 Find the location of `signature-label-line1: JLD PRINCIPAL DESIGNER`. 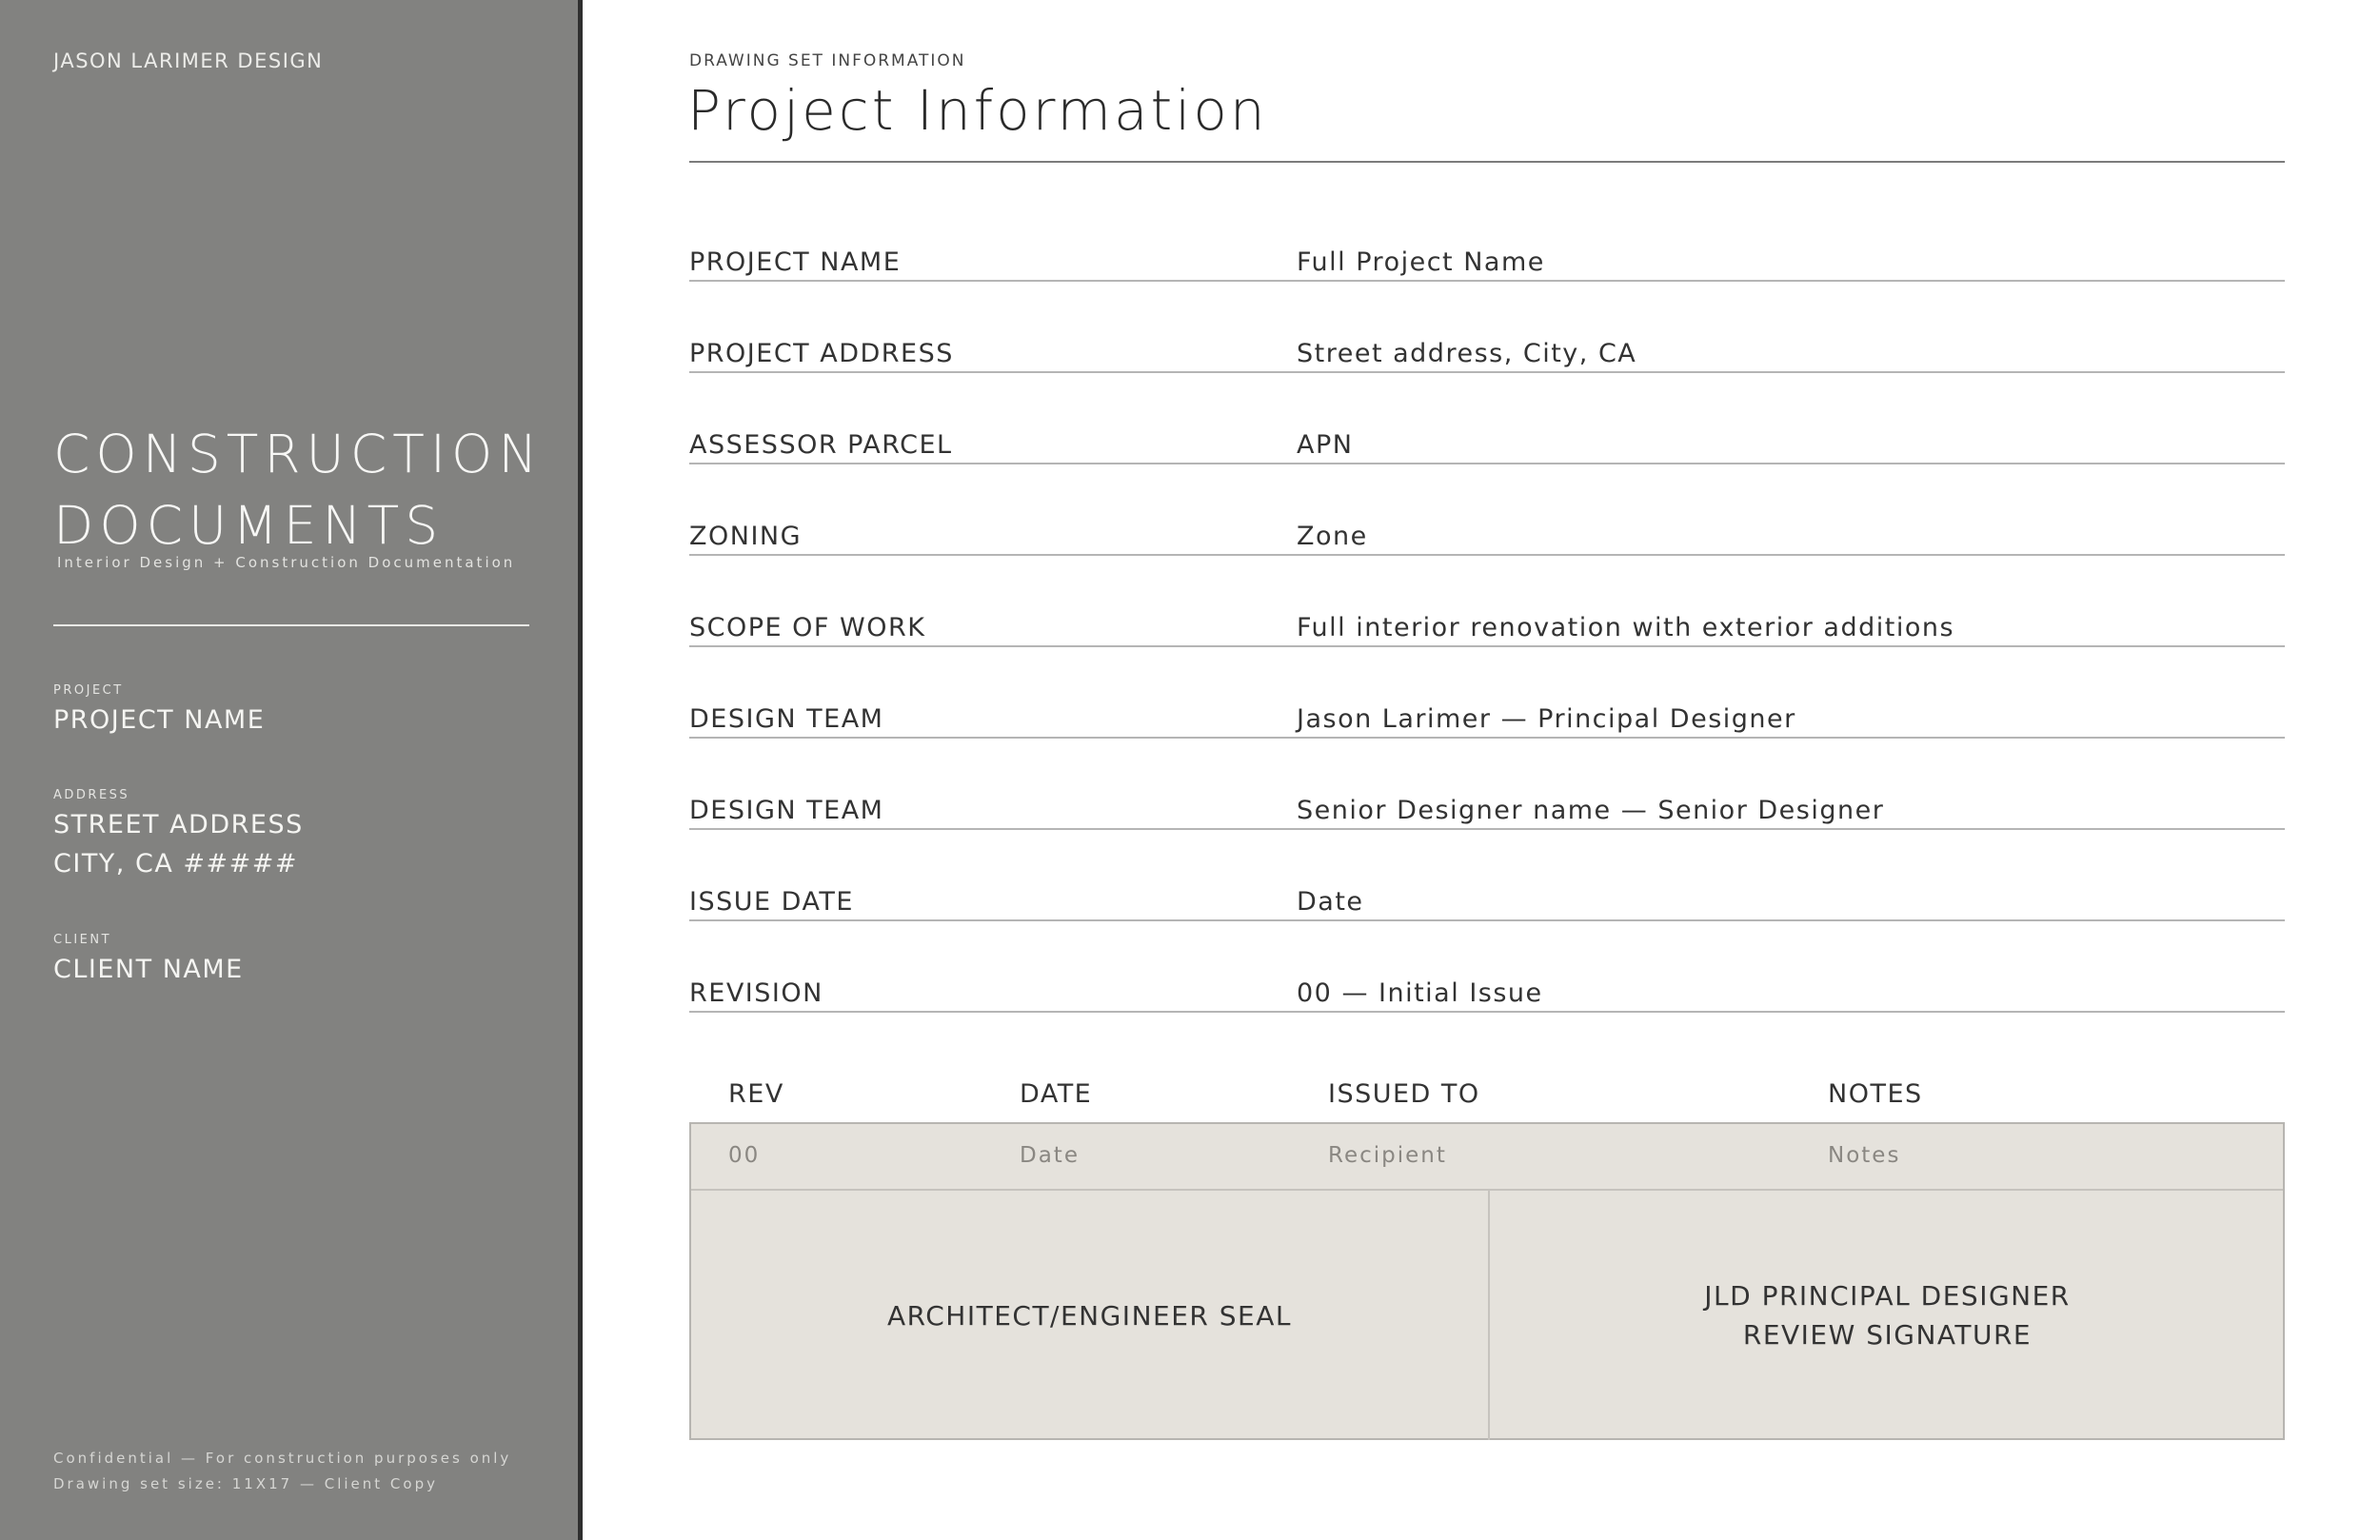

signature-label-line1: JLD PRINCIPAL DESIGNER is located at coordinates (1887, 1296).